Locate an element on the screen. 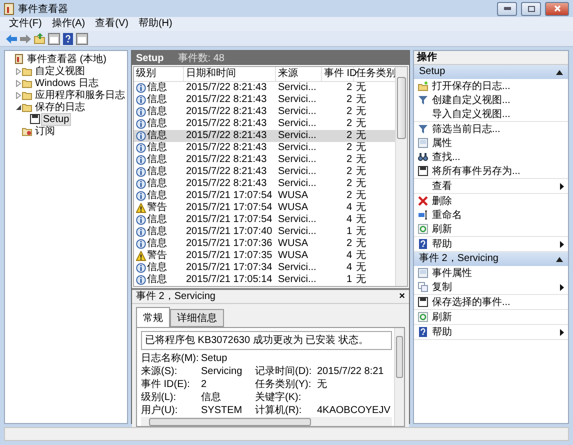 The width and height of the screenshot is (573, 445). action-item: 重命名 is located at coordinates (491, 215).